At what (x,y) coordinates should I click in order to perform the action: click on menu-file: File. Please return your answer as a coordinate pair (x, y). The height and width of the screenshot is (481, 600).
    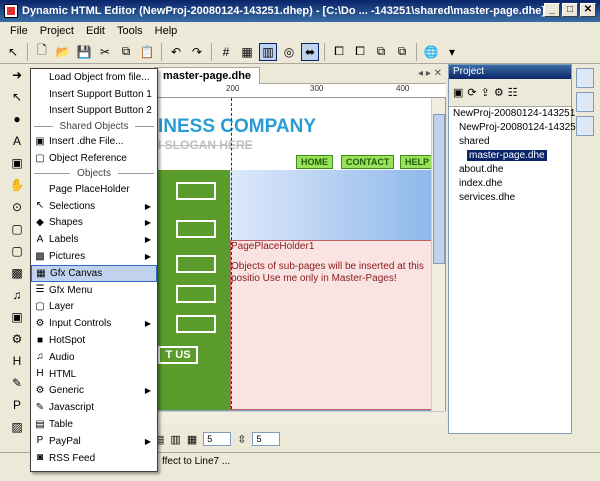
    Looking at the image, I should click on (19, 31).